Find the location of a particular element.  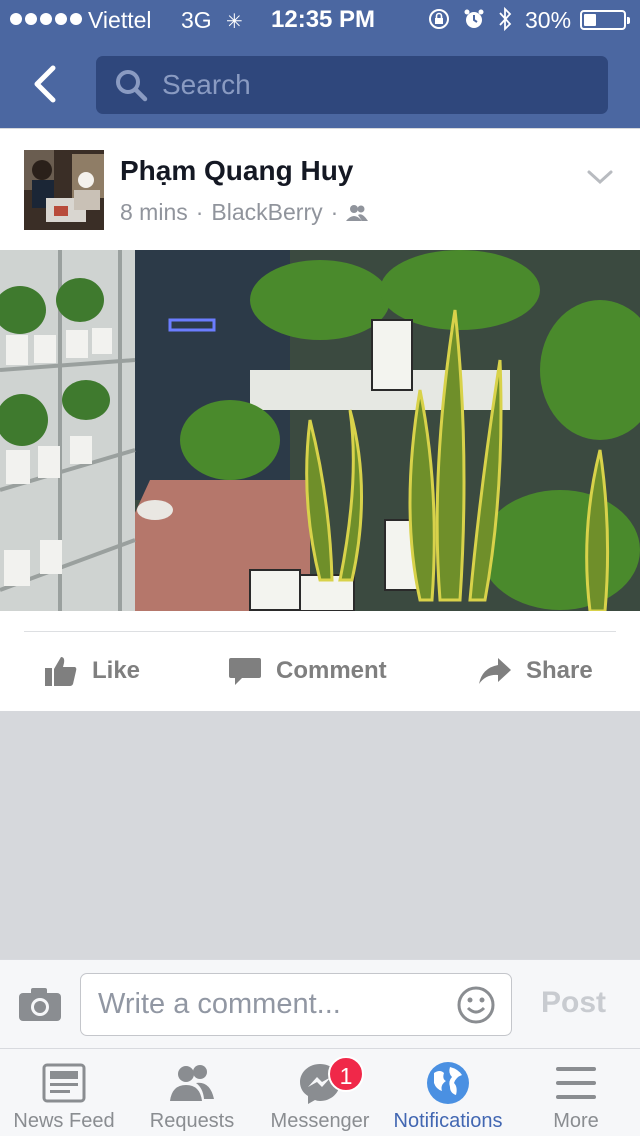

globe-icon is located at coordinates (448, 1083).